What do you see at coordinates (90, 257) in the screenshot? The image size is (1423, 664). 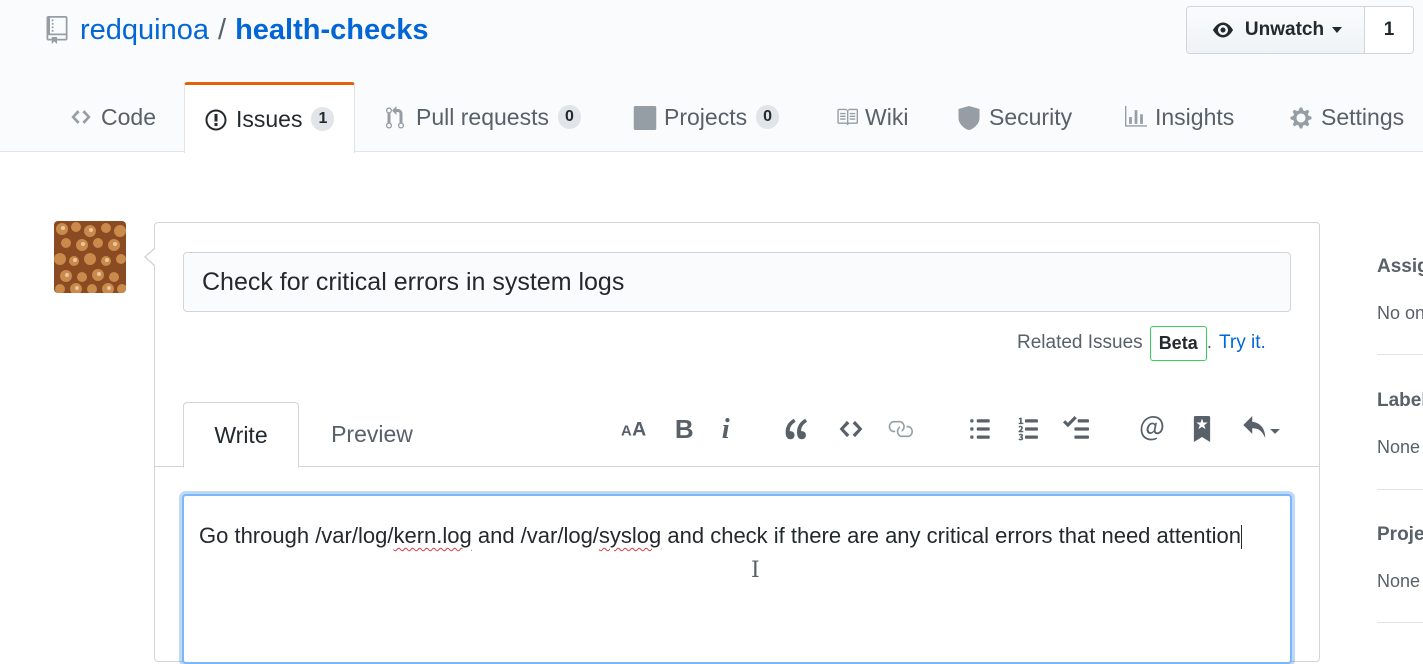 I see `avatar` at bounding box center [90, 257].